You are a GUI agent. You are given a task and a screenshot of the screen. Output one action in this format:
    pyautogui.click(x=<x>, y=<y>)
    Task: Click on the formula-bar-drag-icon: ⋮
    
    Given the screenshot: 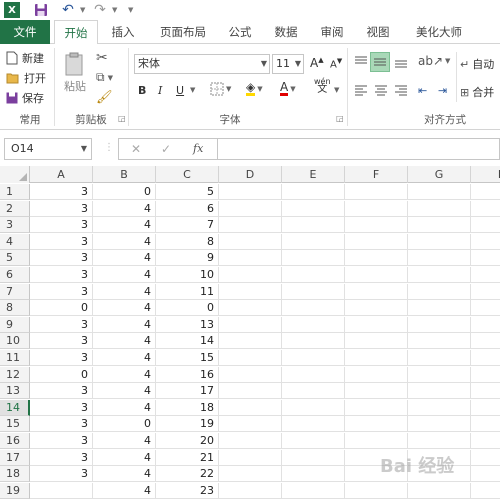 What is the action you would take?
    pyautogui.click(x=109, y=147)
    